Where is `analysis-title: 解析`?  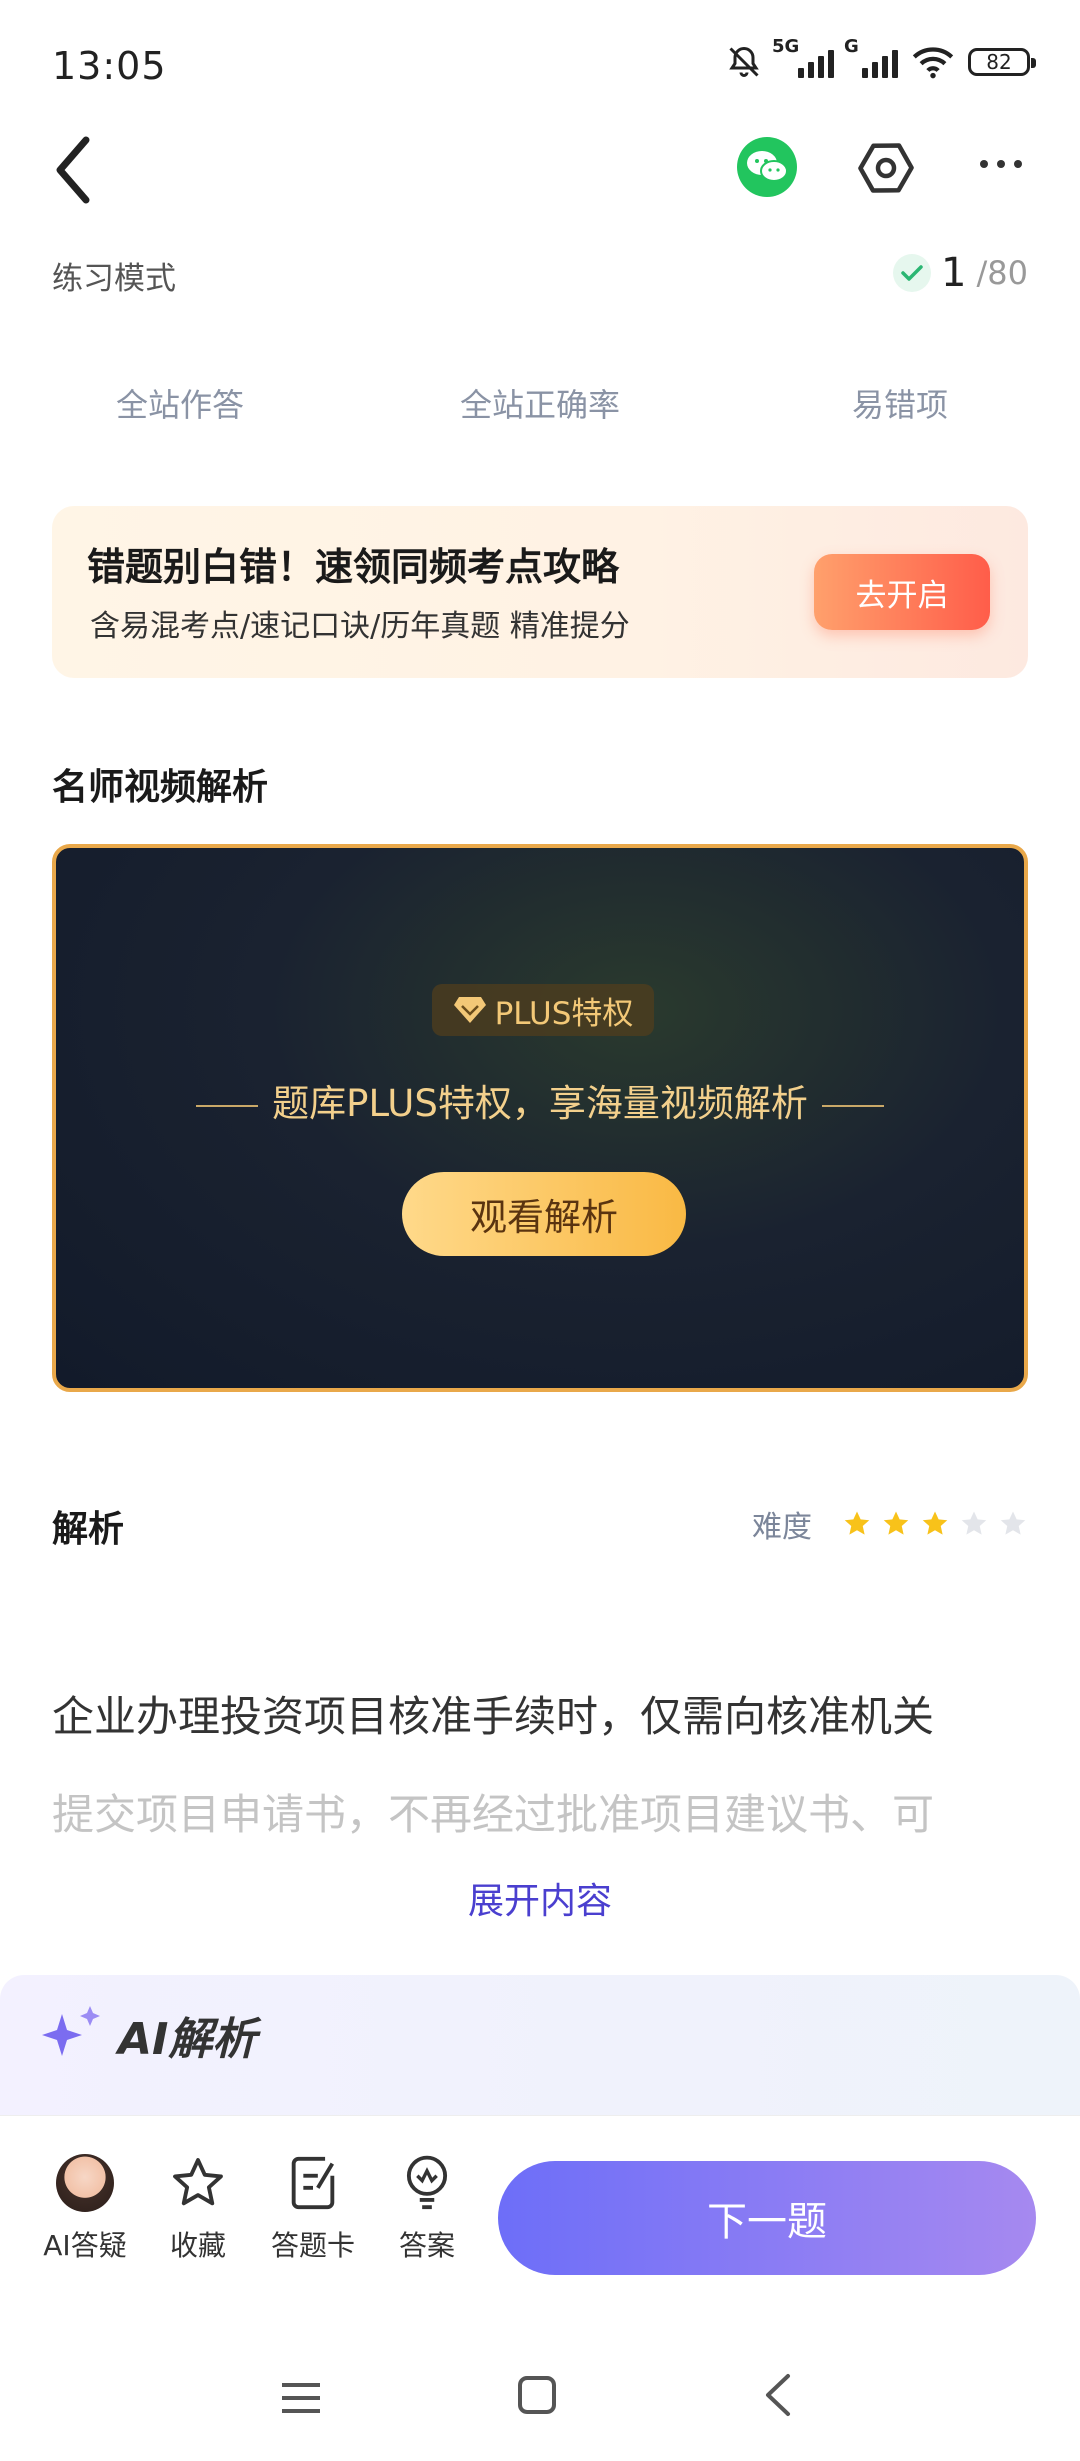
analysis-title: 解析 is located at coordinates (88, 1529).